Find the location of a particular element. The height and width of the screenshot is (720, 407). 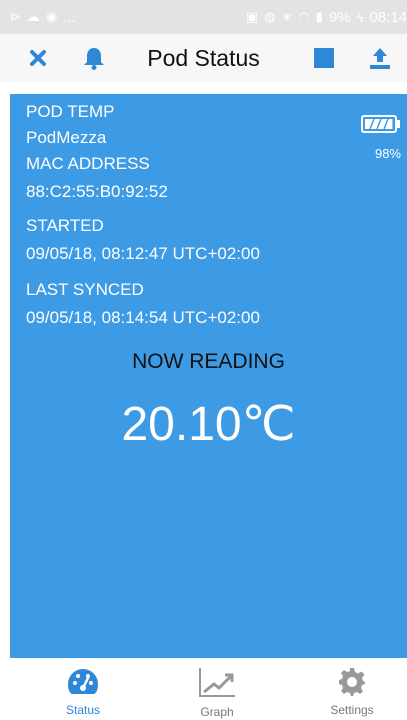

tab-status-label: Status is located at coordinates (83, 710).